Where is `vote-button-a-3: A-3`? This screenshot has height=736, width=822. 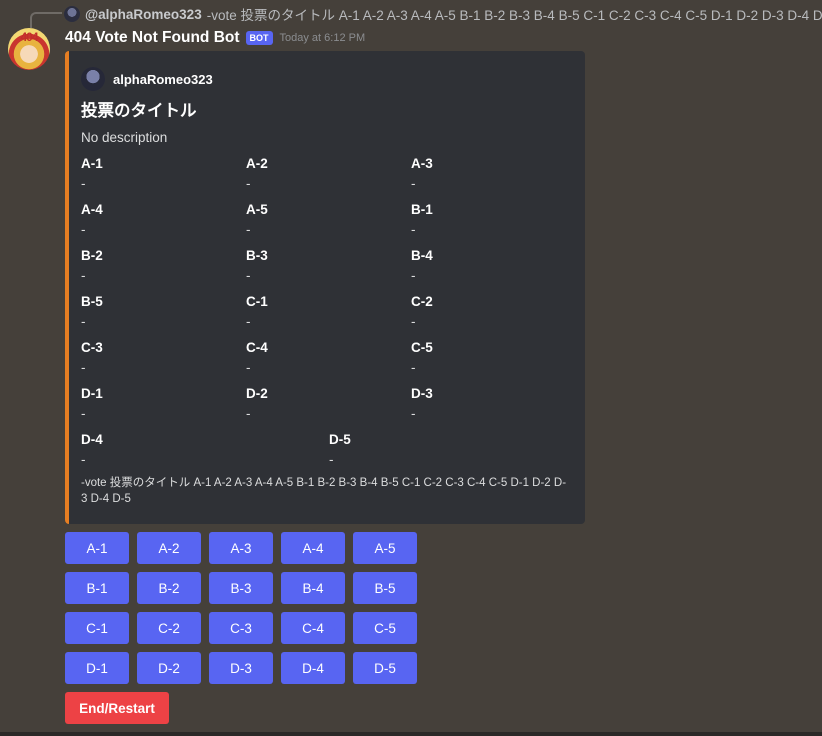
vote-button-a-3: A-3 is located at coordinates (241, 548).